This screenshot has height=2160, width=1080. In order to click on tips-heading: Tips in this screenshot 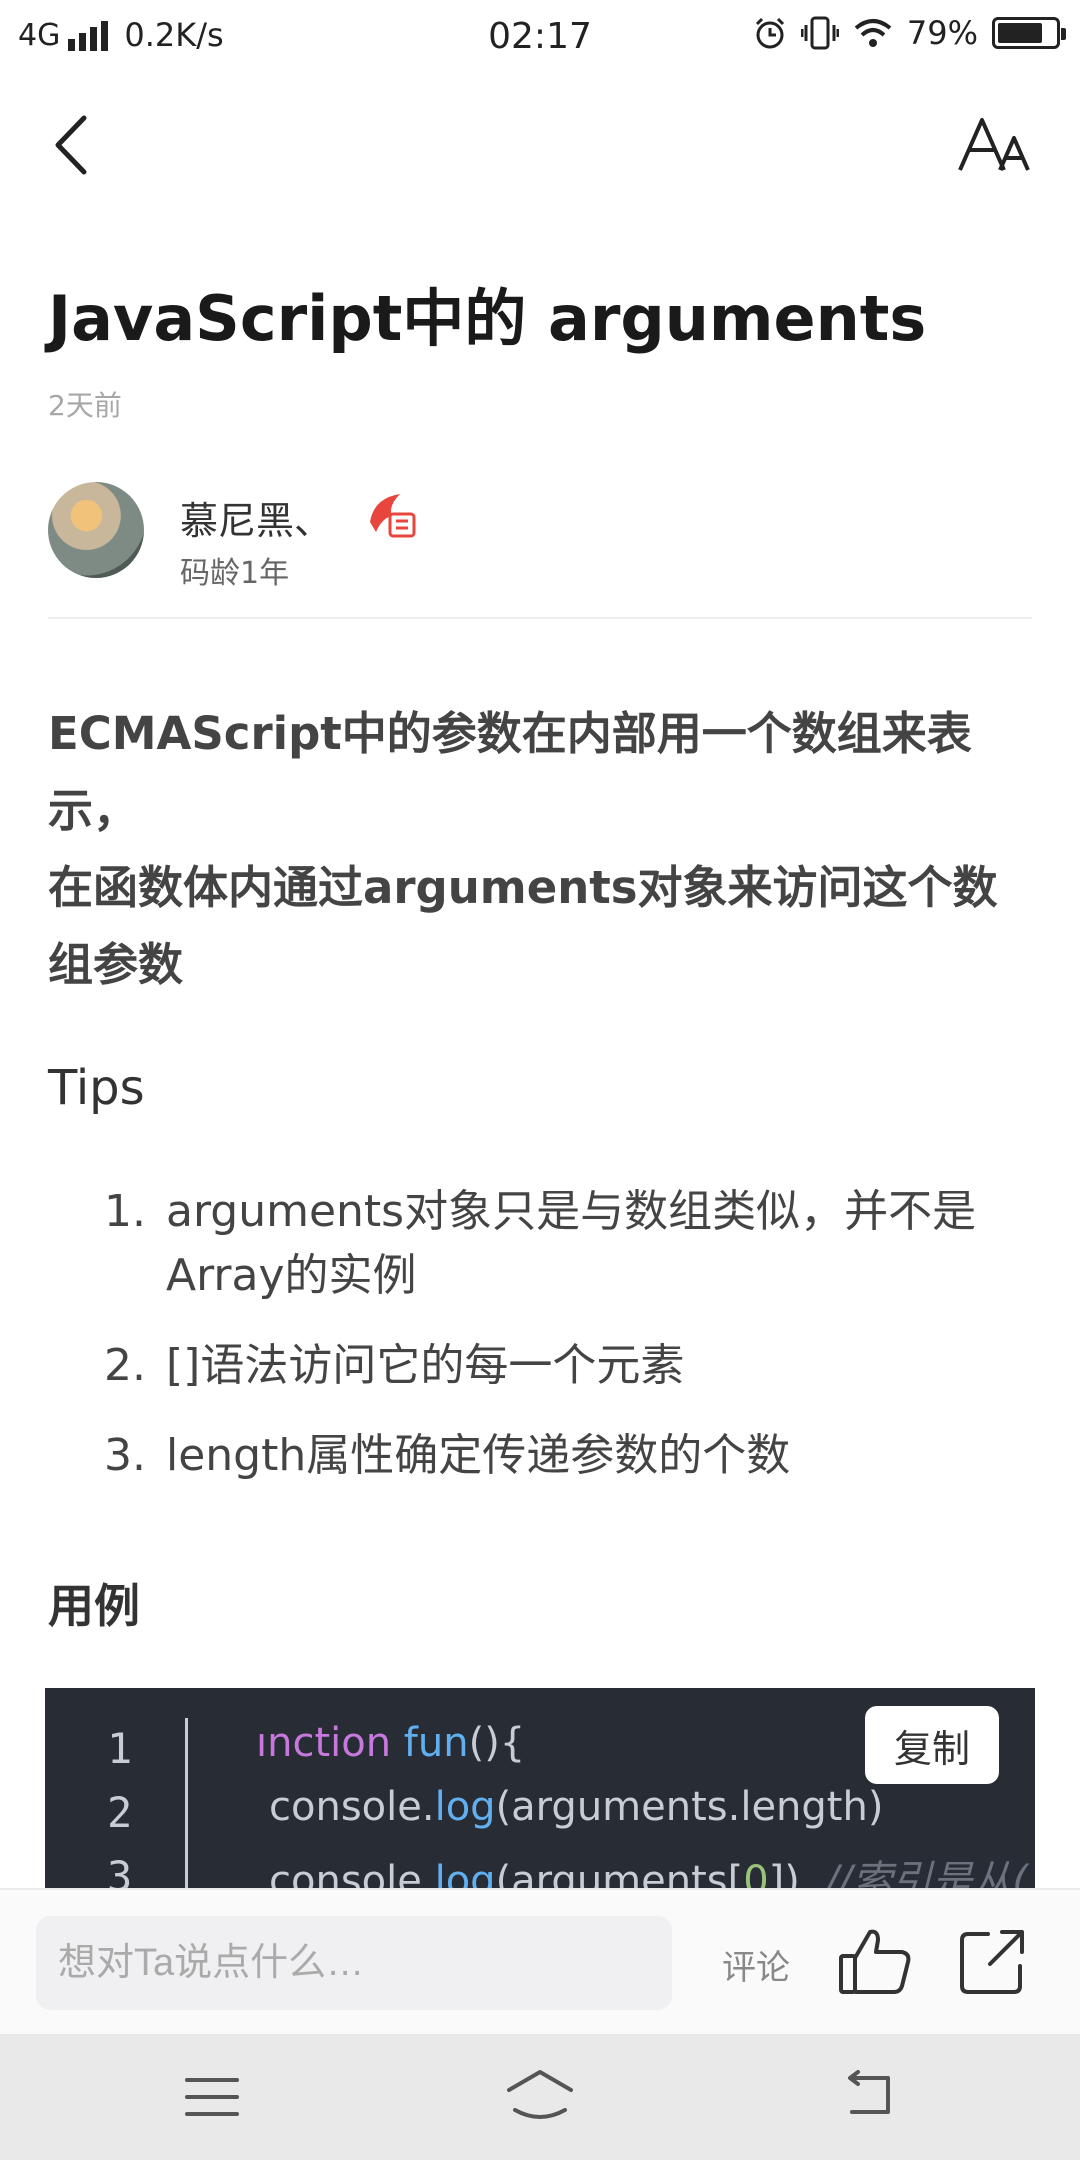, I will do `click(96, 1088)`.